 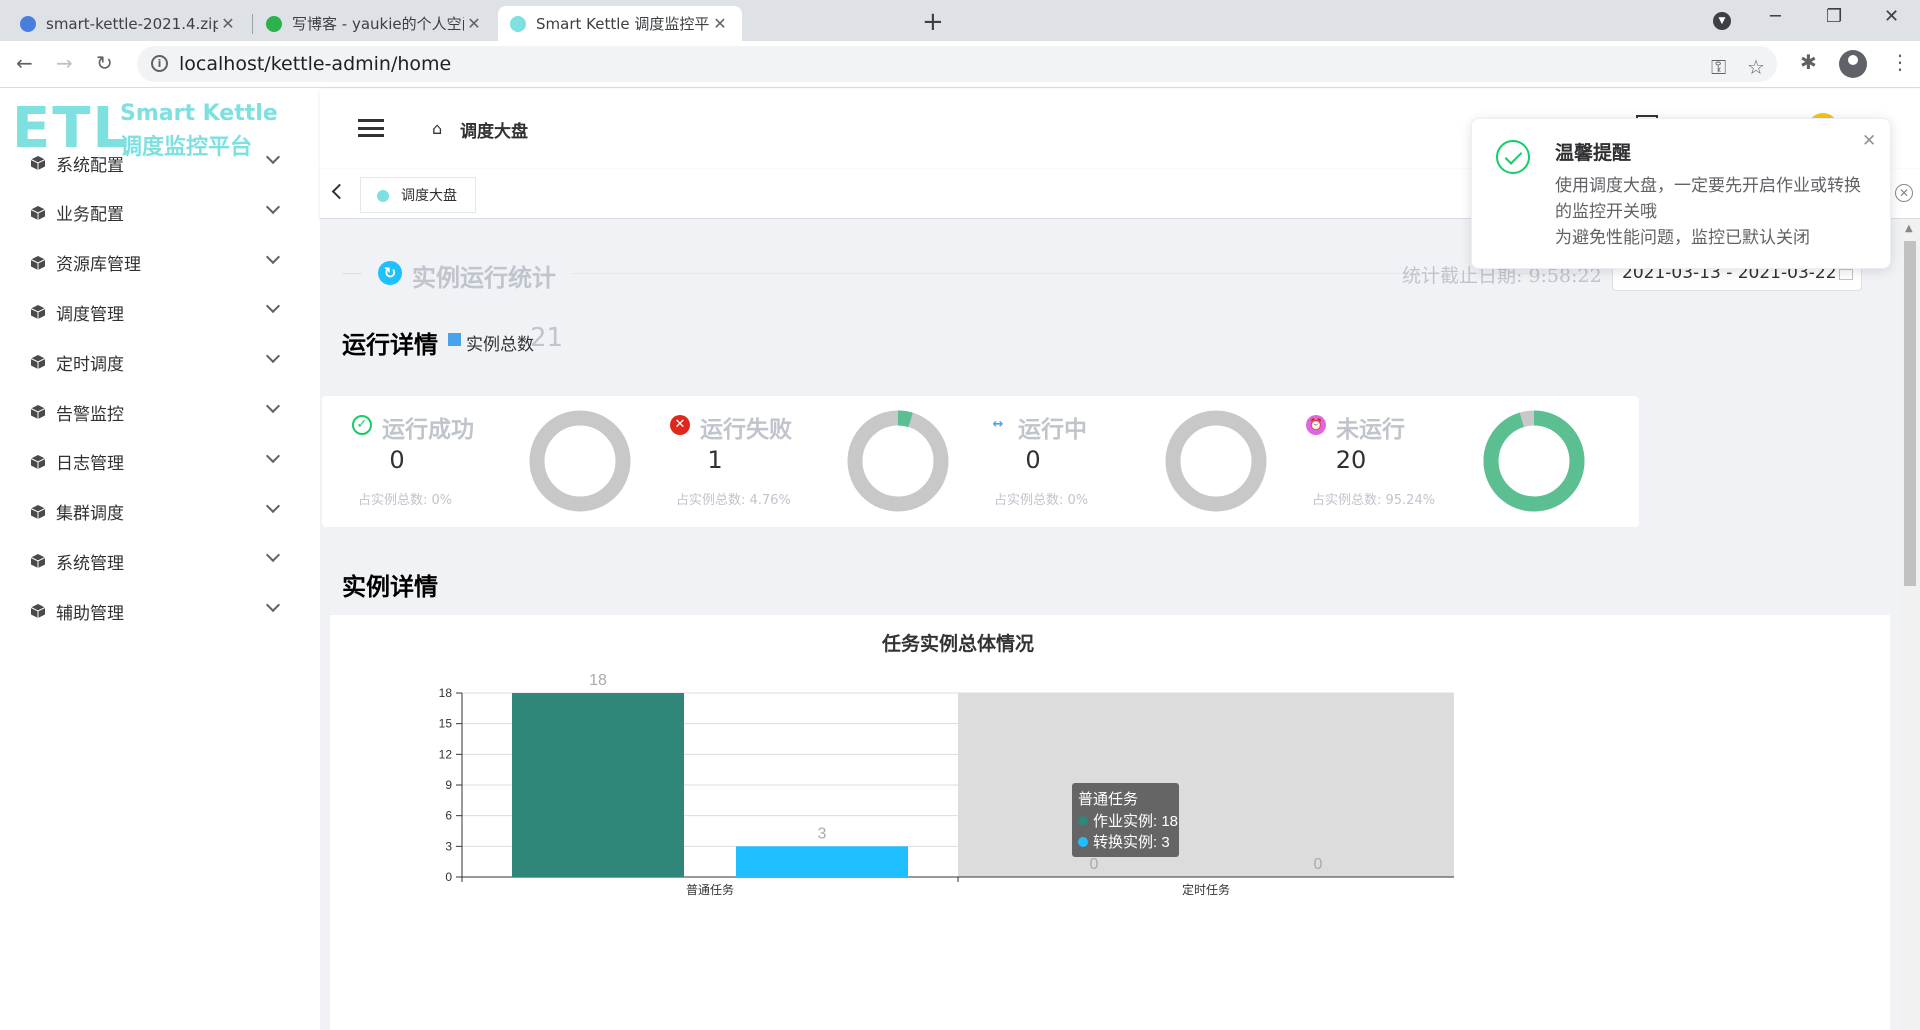 I want to click on sidebar-menu-item: 系统配置, so click(x=160, y=163).